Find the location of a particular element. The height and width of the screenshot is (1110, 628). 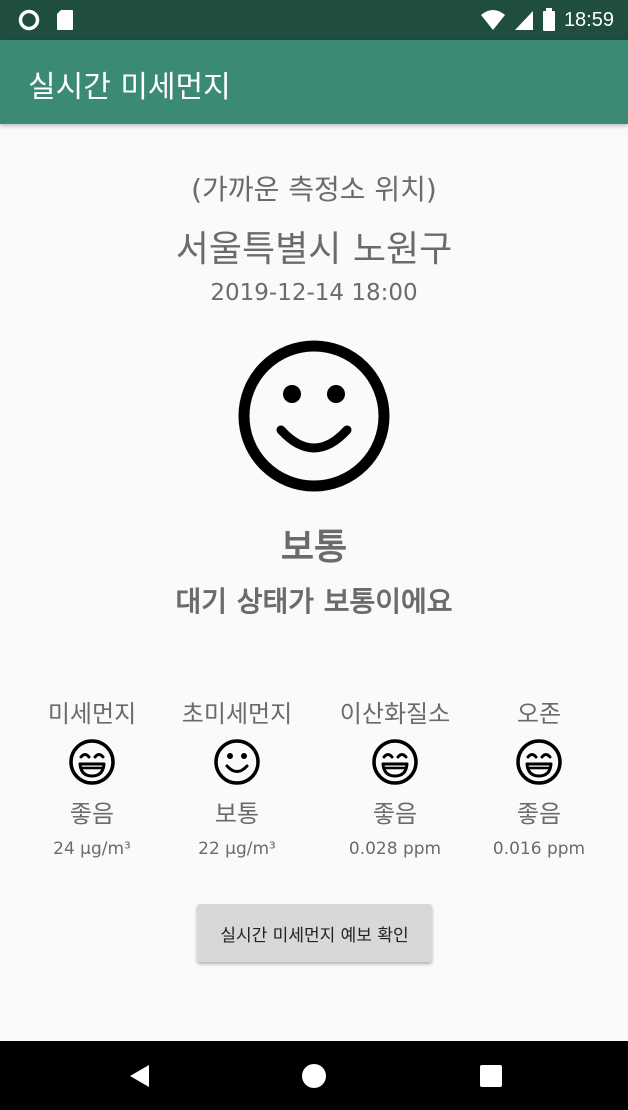

pollutant-pm25: 초미세먼지 보통 22 µg/m³ is located at coordinates (237, 776).